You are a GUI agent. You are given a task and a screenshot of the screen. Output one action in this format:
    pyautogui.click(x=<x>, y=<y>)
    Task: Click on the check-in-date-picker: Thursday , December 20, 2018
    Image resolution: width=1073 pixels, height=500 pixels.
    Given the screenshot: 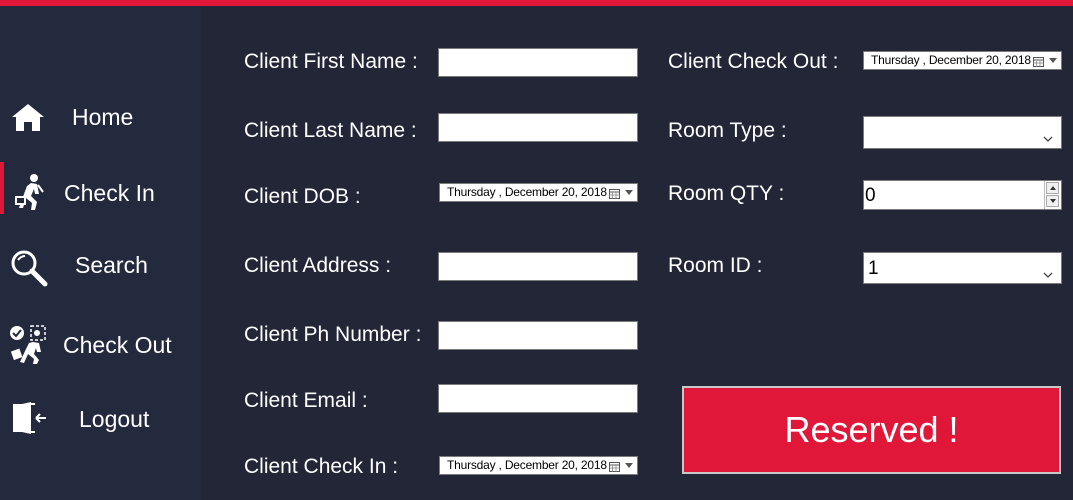 What is the action you would take?
    pyautogui.click(x=538, y=465)
    